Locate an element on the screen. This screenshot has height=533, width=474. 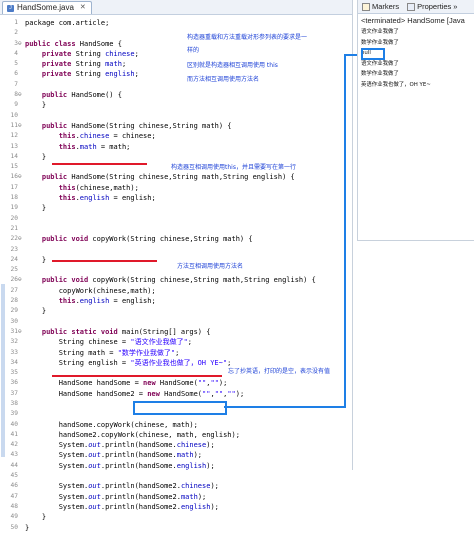
code-line: 19 } is located at coordinates (176, 208).